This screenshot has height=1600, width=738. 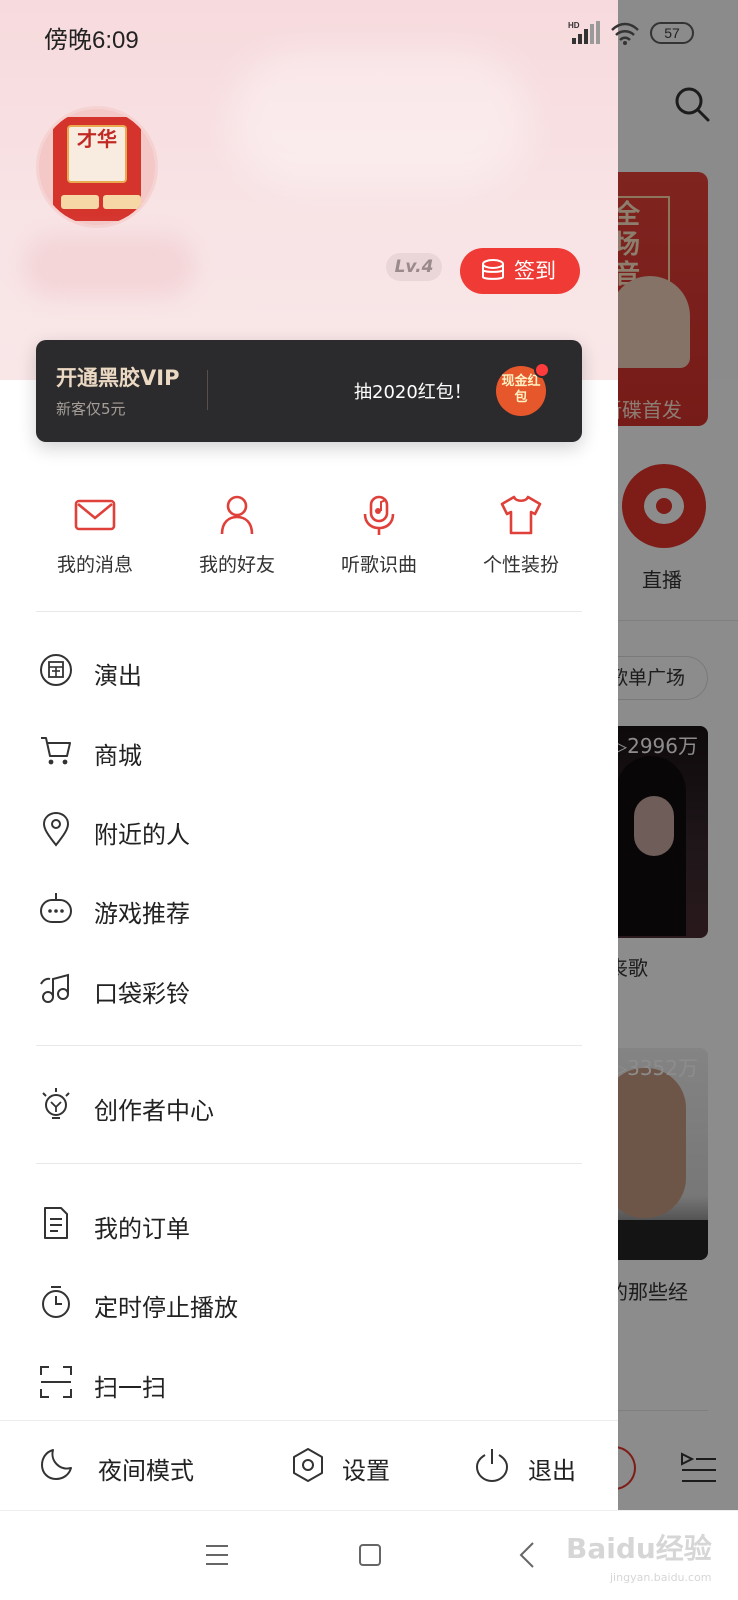 What do you see at coordinates (520, 565) in the screenshot?
I see `quick-action-label: 个性装扮` at bounding box center [520, 565].